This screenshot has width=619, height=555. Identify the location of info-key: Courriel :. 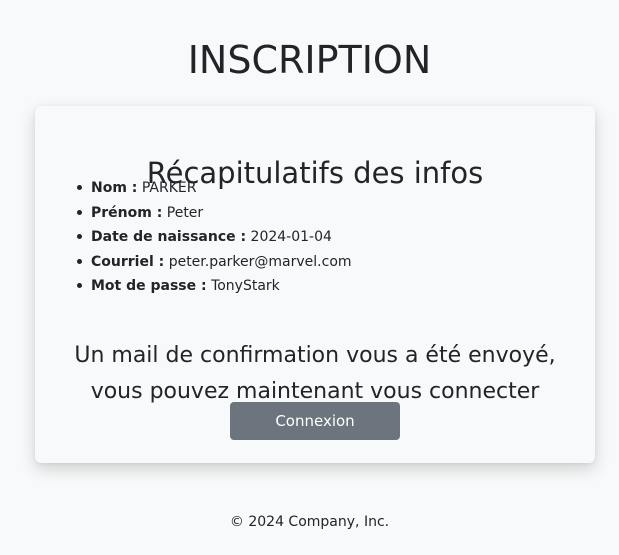
(128, 261).